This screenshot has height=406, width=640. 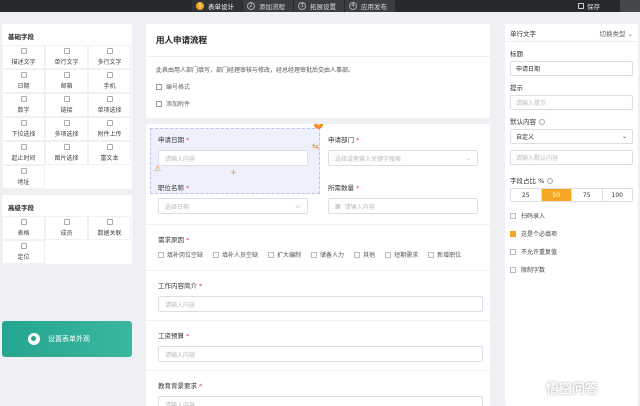 What do you see at coordinates (589, 6) in the screenshot?
I see `save-button: 保存` at bounding box center [589, 6].